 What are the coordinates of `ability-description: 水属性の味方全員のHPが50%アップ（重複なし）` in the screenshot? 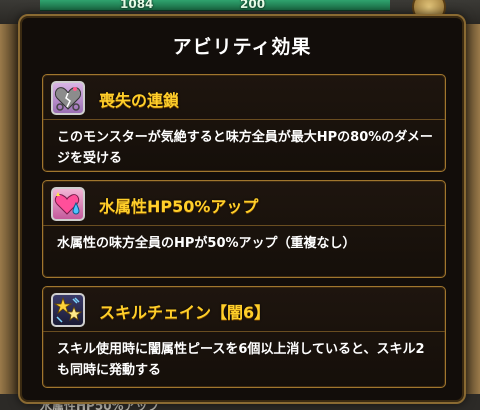 It's located at (206, 243).